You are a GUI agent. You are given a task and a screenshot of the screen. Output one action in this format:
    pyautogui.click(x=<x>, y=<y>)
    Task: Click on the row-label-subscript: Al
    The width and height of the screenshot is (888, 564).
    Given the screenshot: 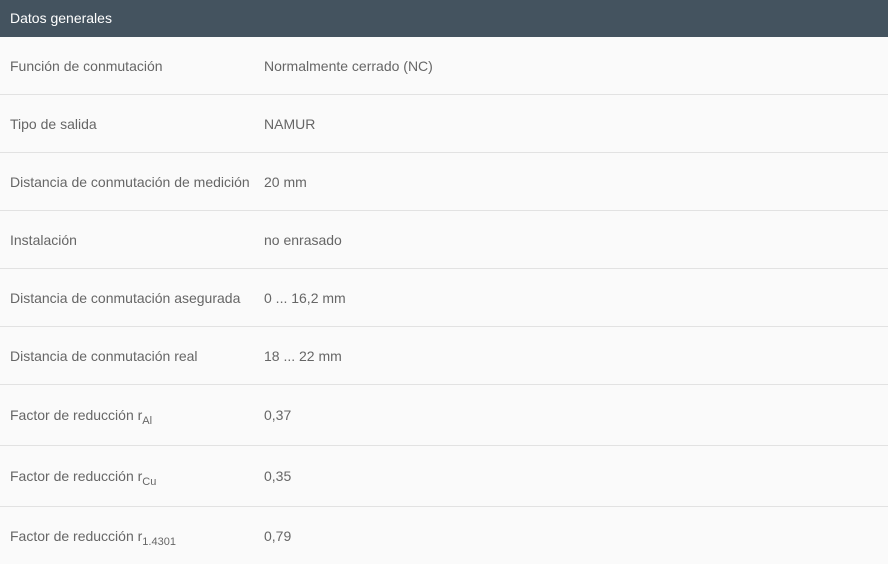 What is the action you would take?
    pyautogui.click(x=147, y=421)
    